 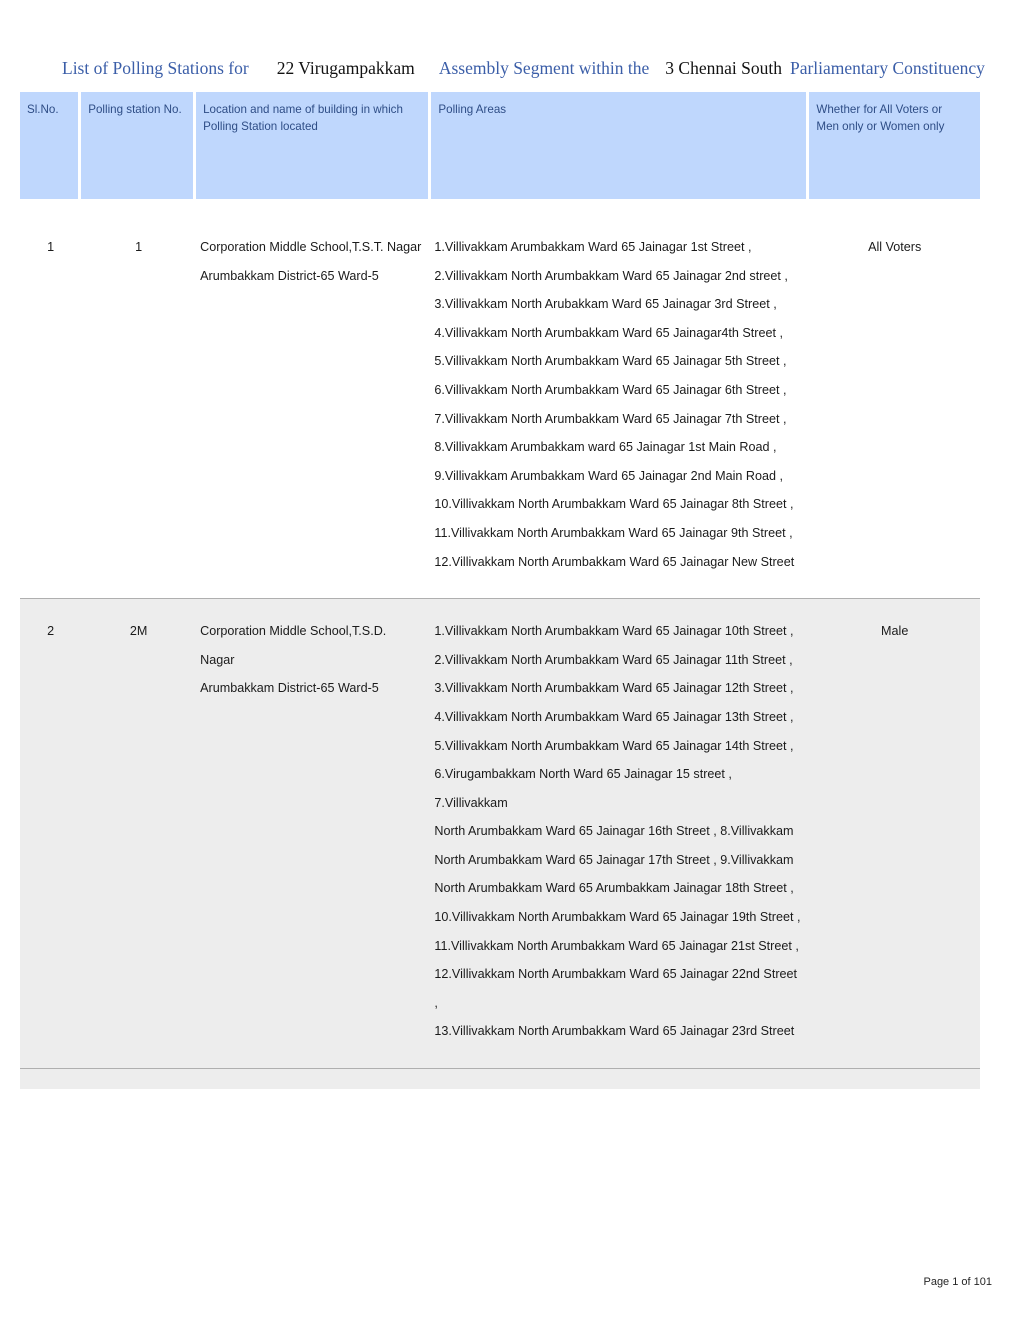 I want to click on cell-sl-no: 2, so click(x=51, y=833).